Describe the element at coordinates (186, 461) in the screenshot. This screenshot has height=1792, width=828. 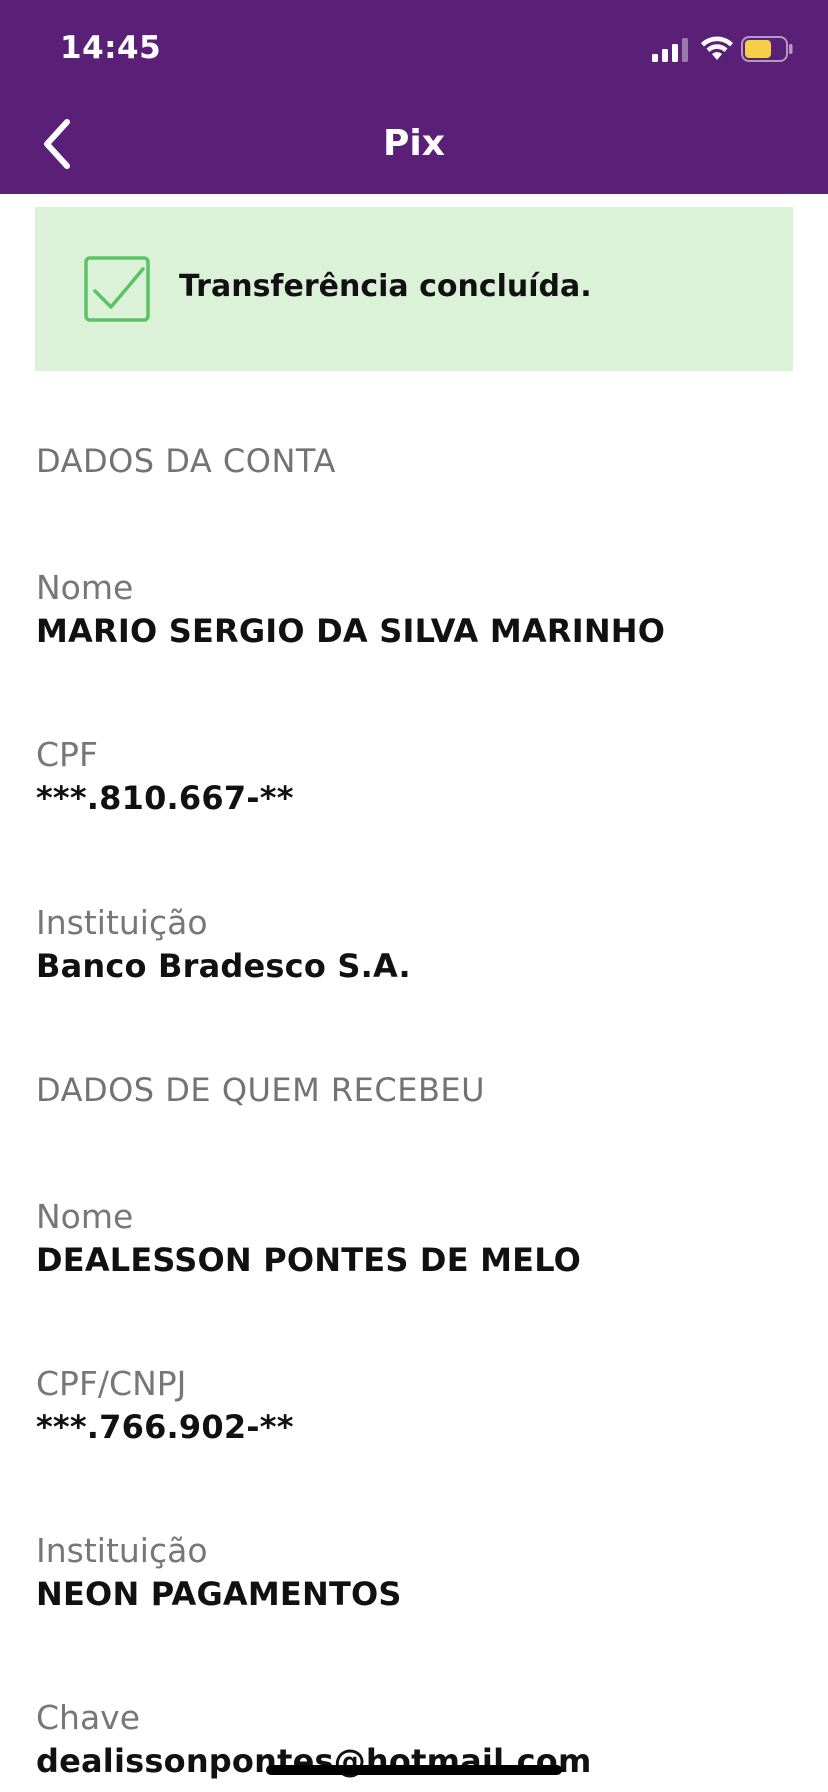
I see `section-title-account: DADOS DA CONTA` at that location.